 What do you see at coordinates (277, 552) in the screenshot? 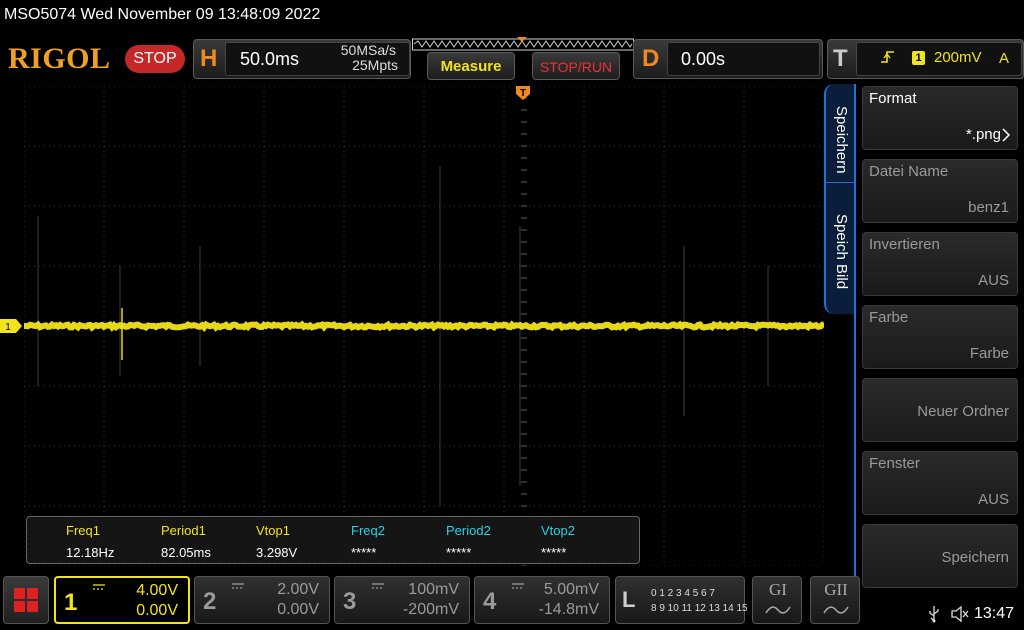
I see `measurement-value: 3.298V` at bounding box center [277, 552].